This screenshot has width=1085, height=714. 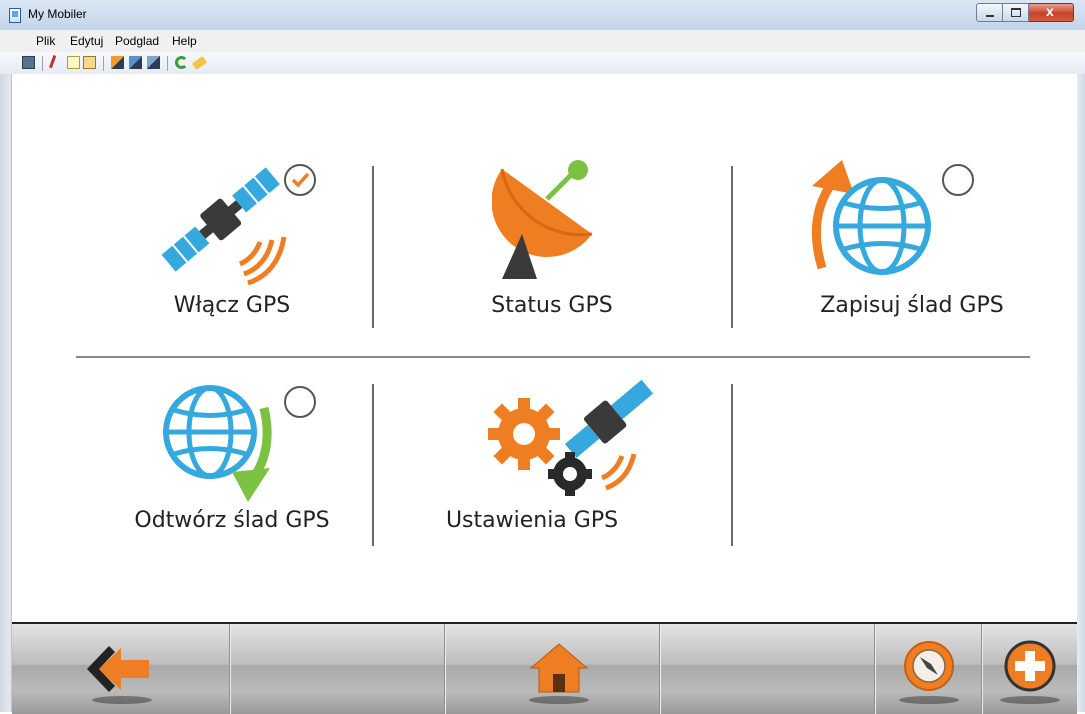 What do you see at coordinates (73, 62) in the screenshot?
I see `copy-icon` at bounding box center [73, 62].